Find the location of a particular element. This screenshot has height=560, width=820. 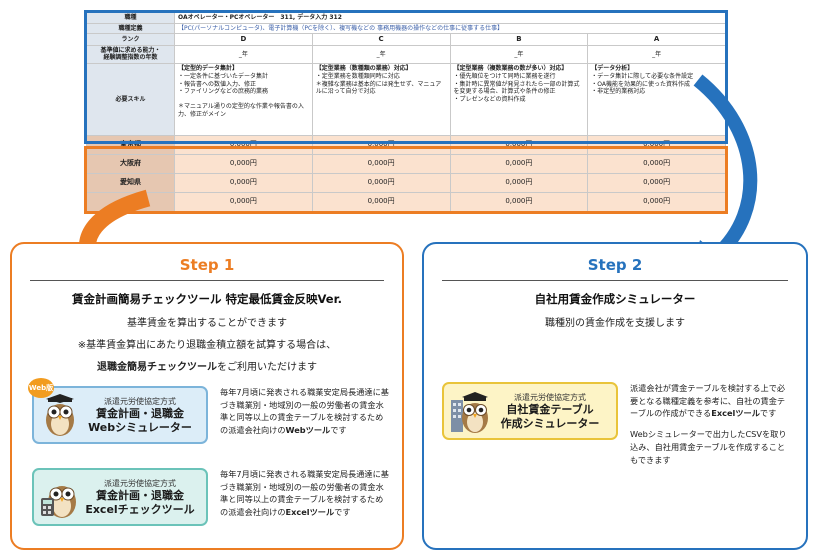

table-row-occupation: 職種 OAオペレーター・PCオペレーター 311, データ入力 312 is located at coordinates (406, 18).